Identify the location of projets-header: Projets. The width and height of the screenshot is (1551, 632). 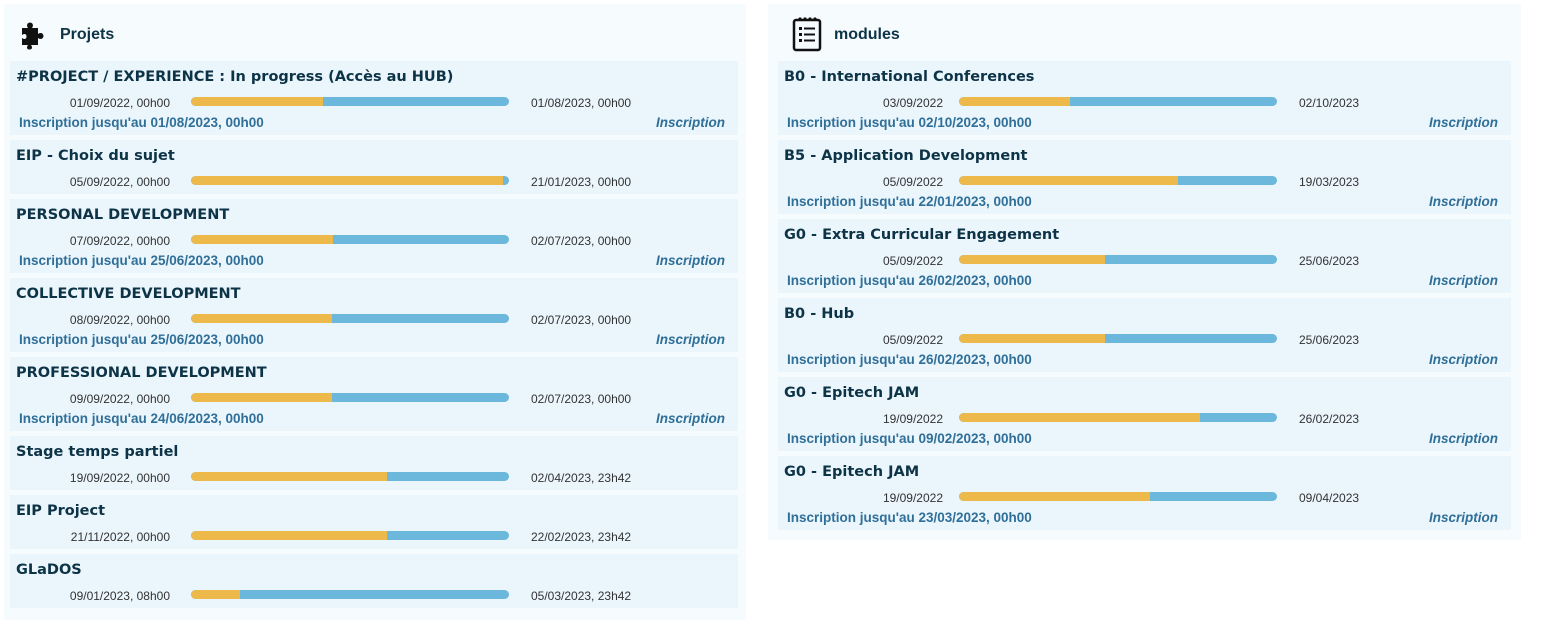
(375, 32).